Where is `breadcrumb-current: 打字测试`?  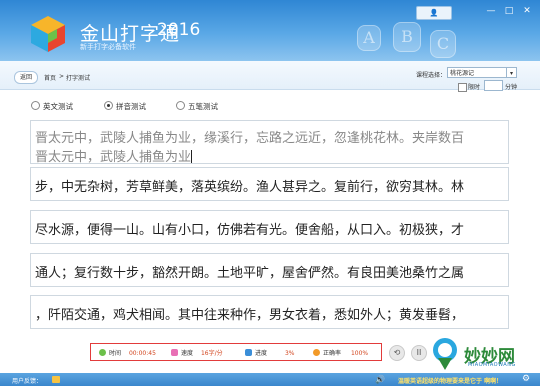 breadcrumb-current: 打字测试 is located at coordinates (78, 78).